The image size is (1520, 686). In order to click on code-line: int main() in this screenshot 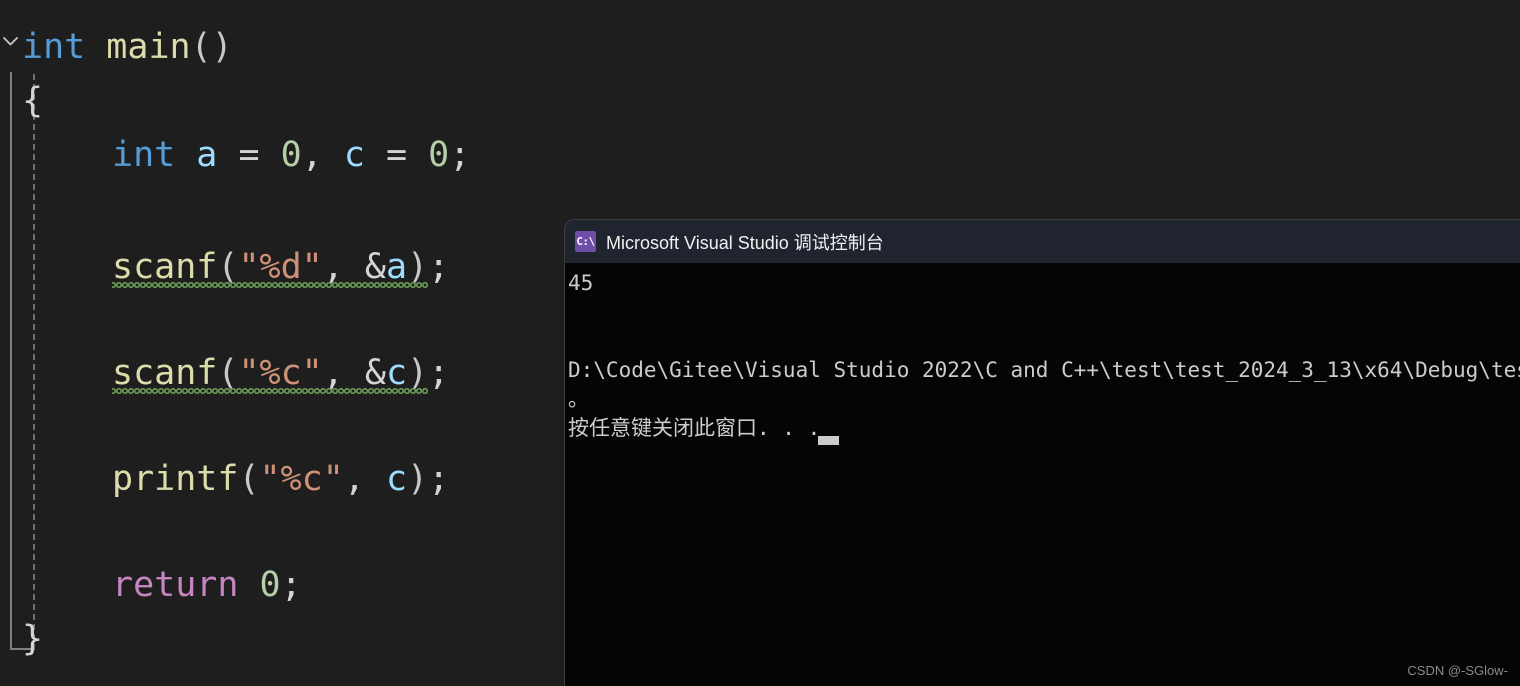, I will do `click(116, 47)`.